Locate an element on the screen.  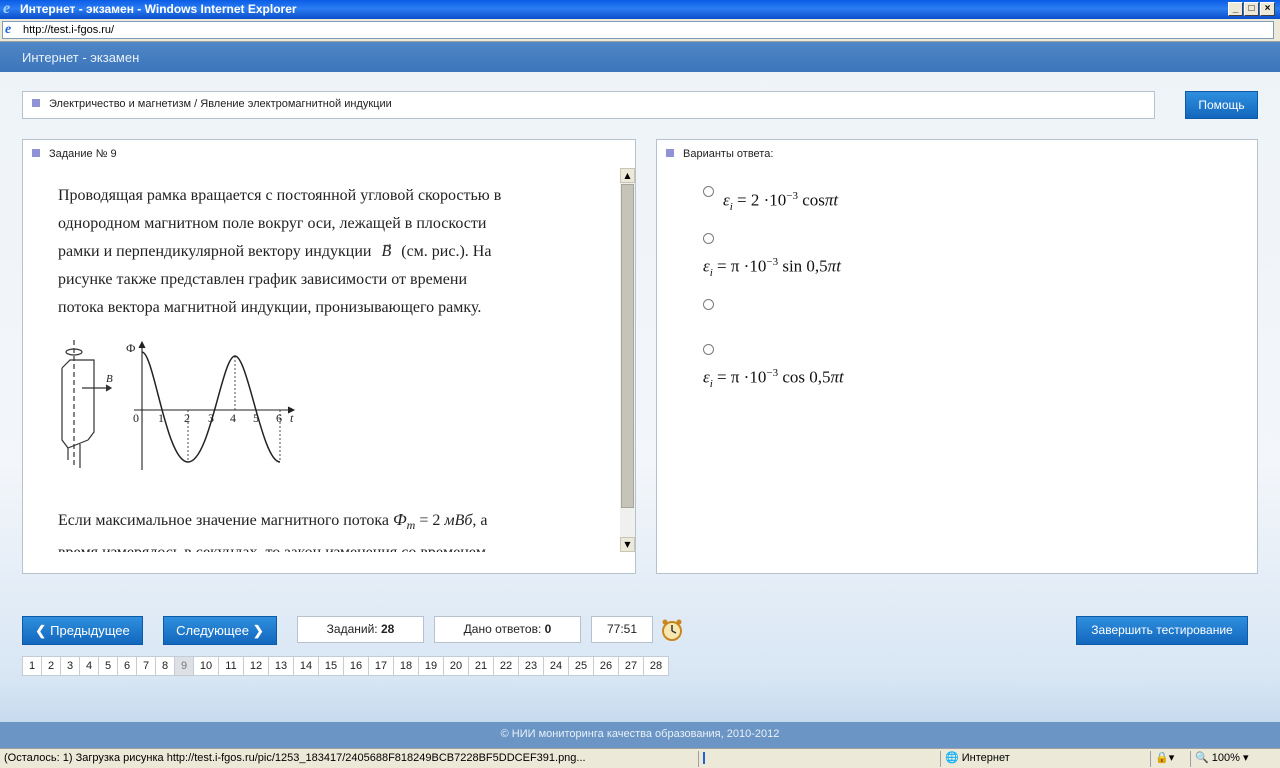
timer-box: 77:51 is located at coordinates (622, 629).